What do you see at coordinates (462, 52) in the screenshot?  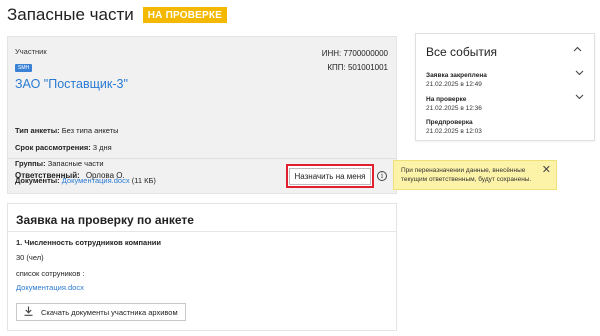 I see `events-title: Все события` at bounding box center [462, 52].